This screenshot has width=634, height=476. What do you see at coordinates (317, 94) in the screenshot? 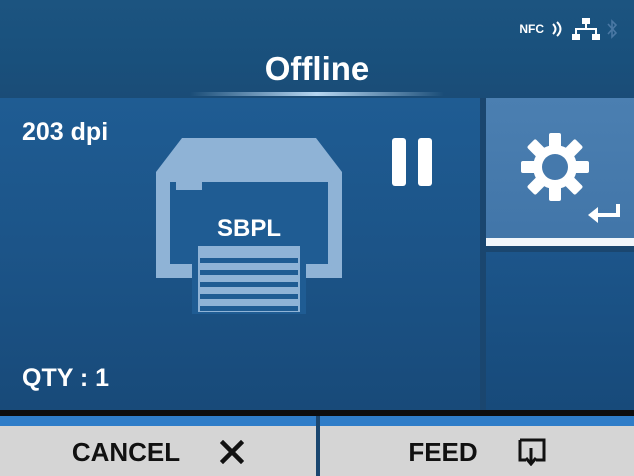
I see `title-underline` at bounding box center [317, 94].